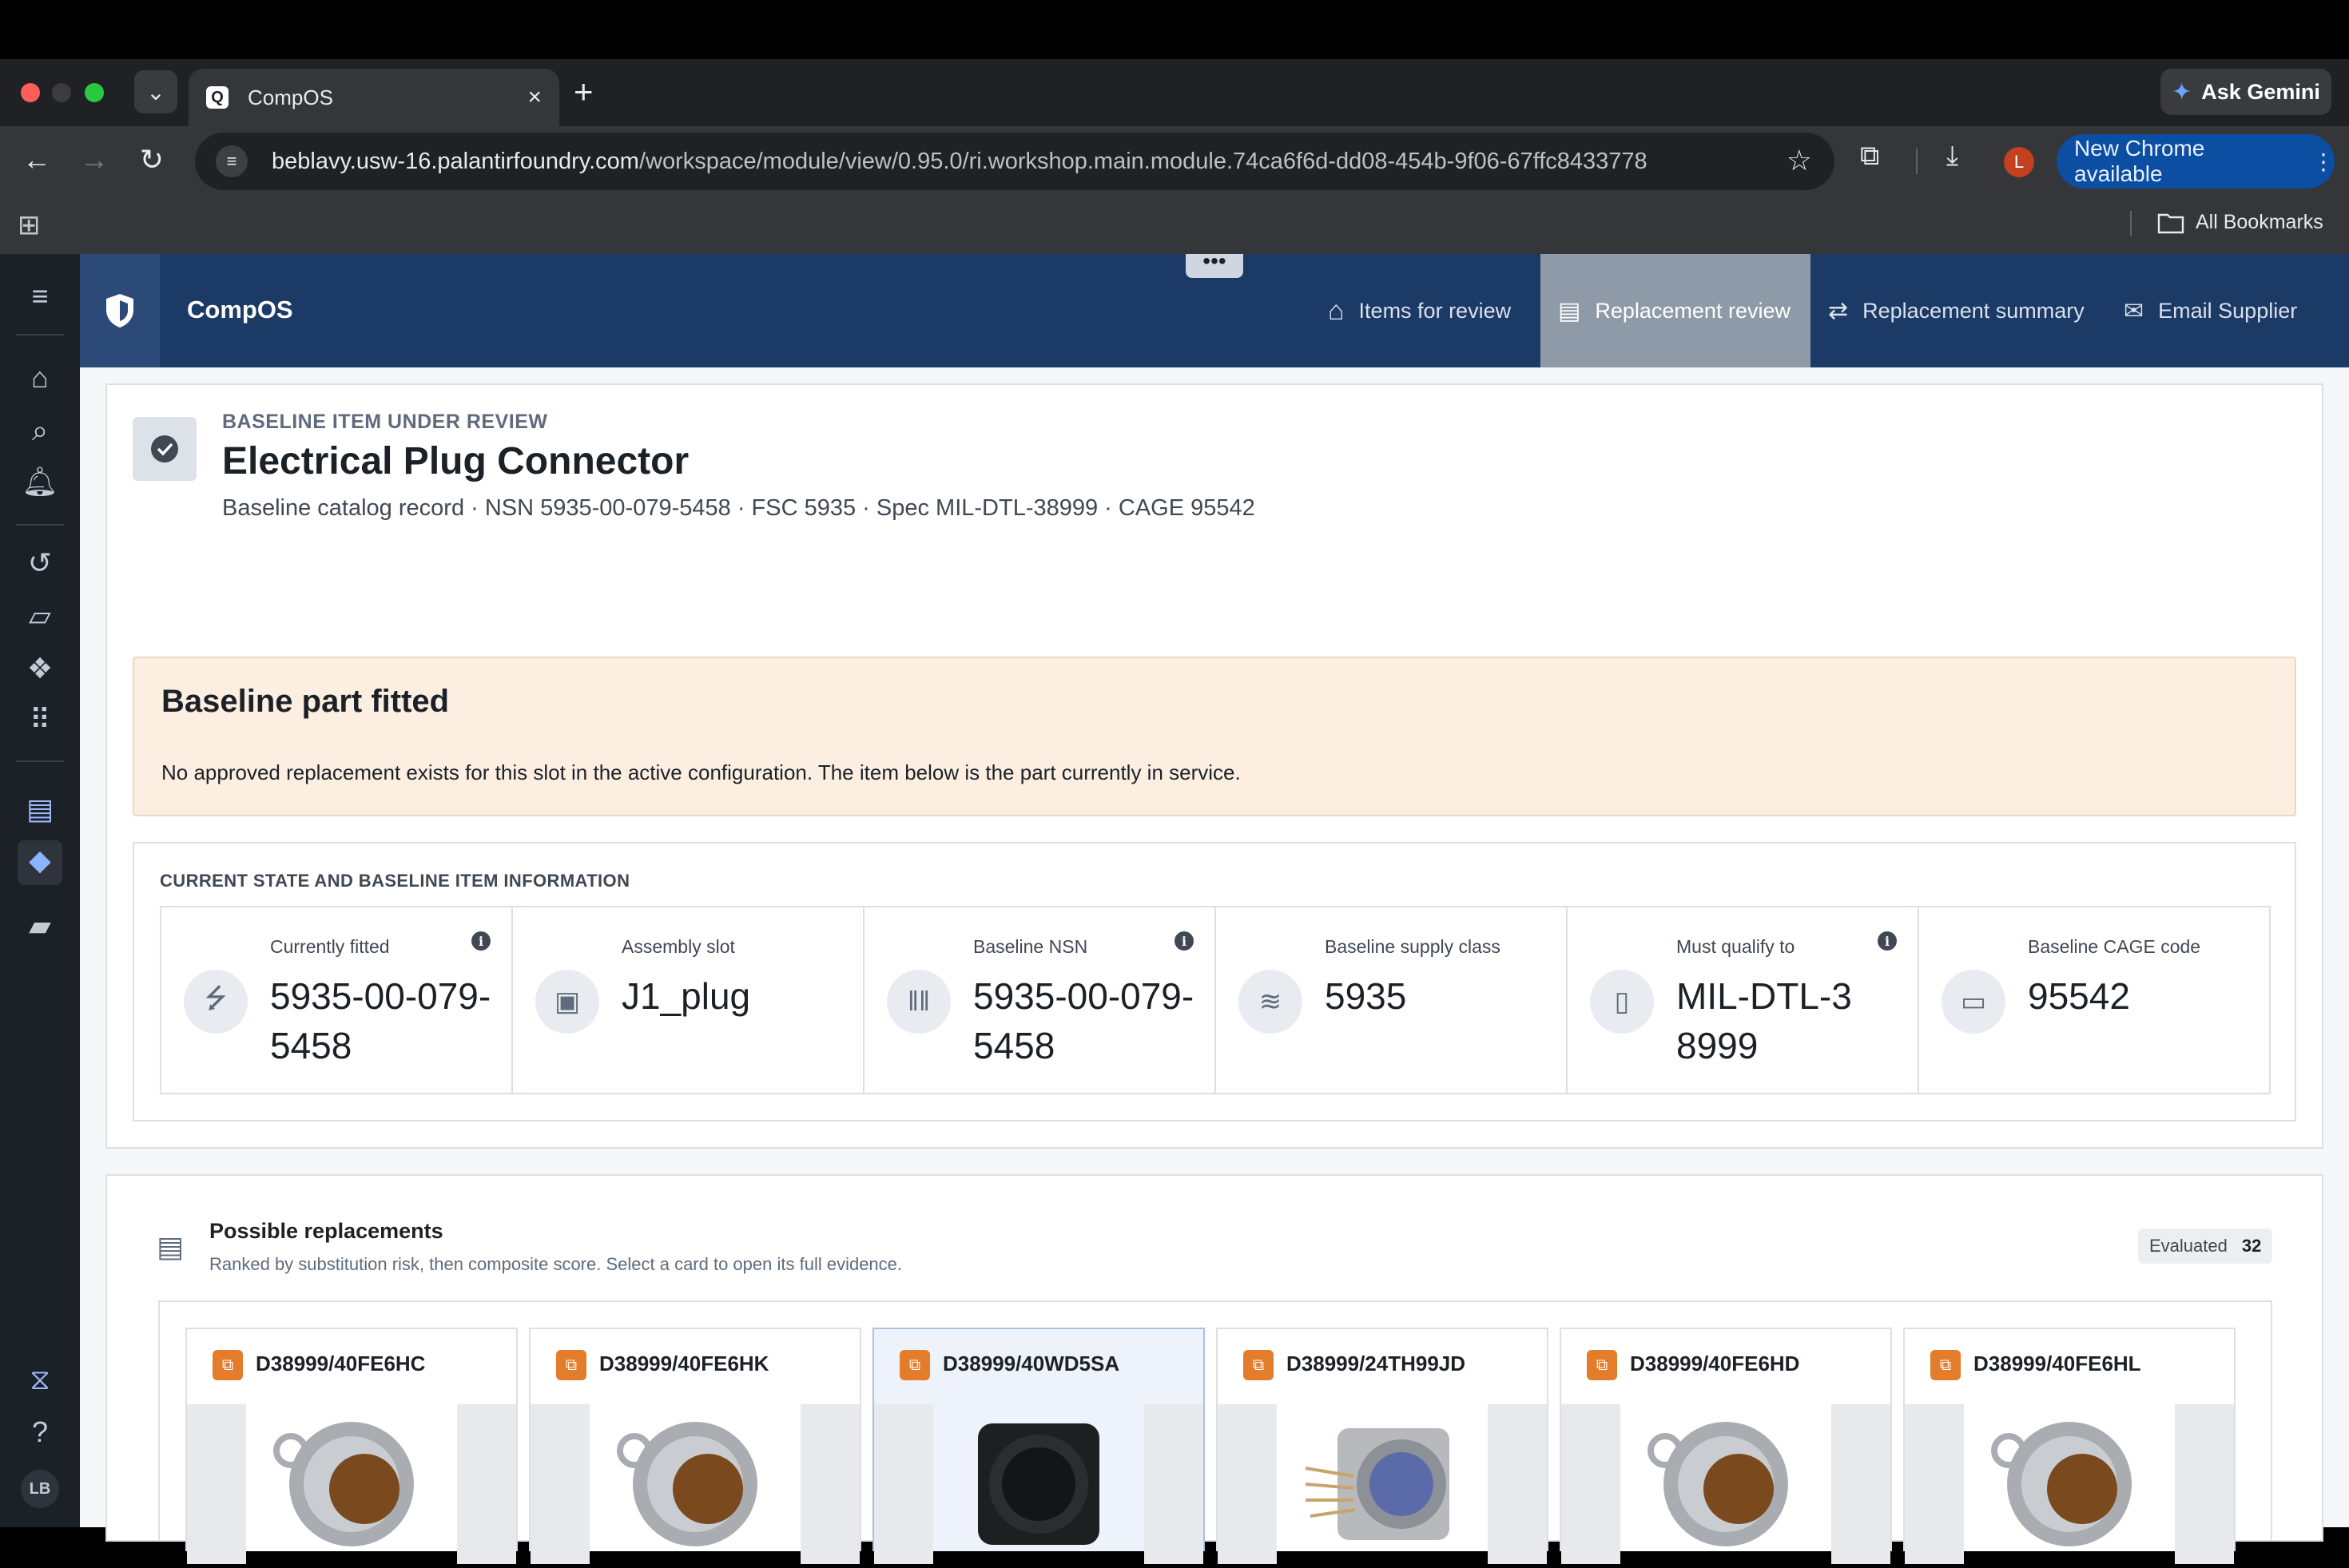 The width and height of the screenshot is (2349, 1568). I want to click on replacement-card: ⧉ D38999/24TH99JD, so click(1382, 1446).